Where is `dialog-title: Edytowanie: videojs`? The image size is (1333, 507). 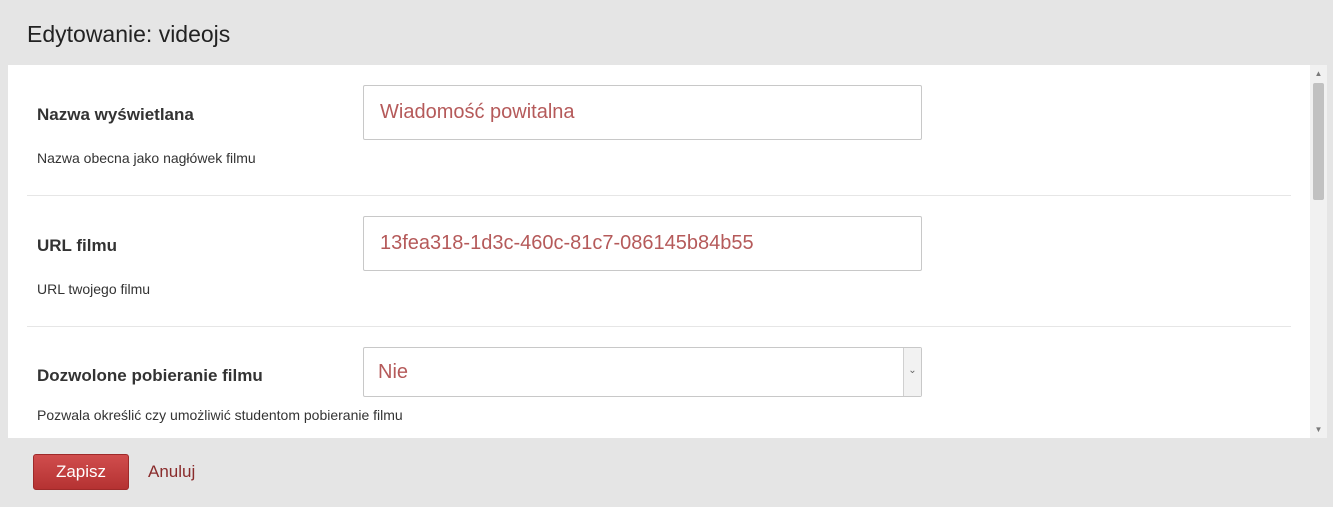
dialog-title: Edytowanie: videojs is located at coordinates (129, 34).